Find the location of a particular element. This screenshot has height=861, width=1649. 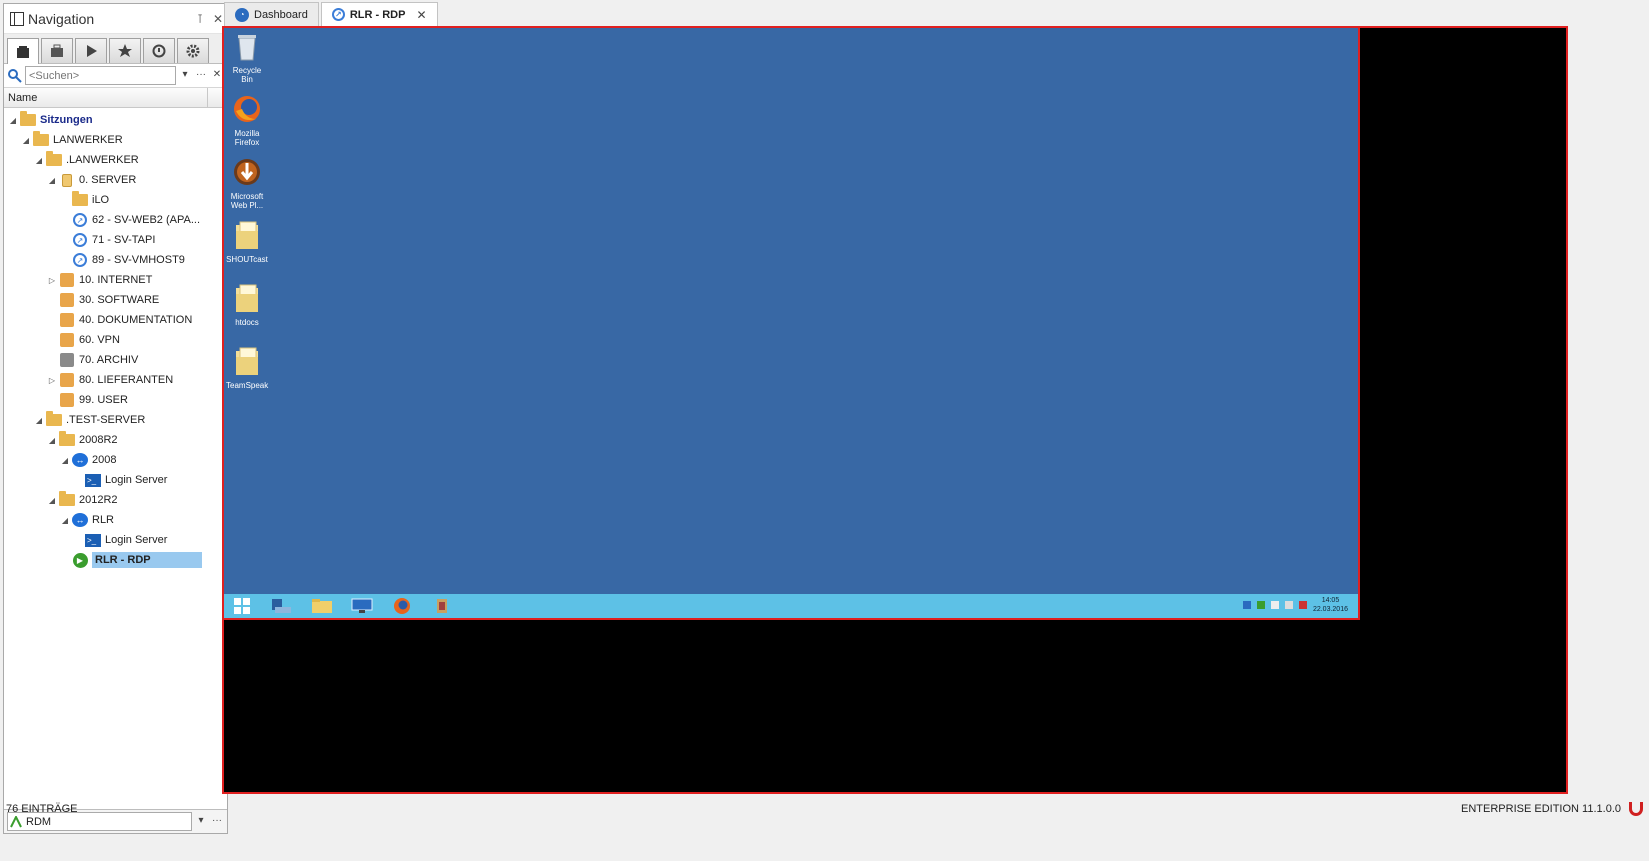

explorer-icon is located at coordinates (322, 606).